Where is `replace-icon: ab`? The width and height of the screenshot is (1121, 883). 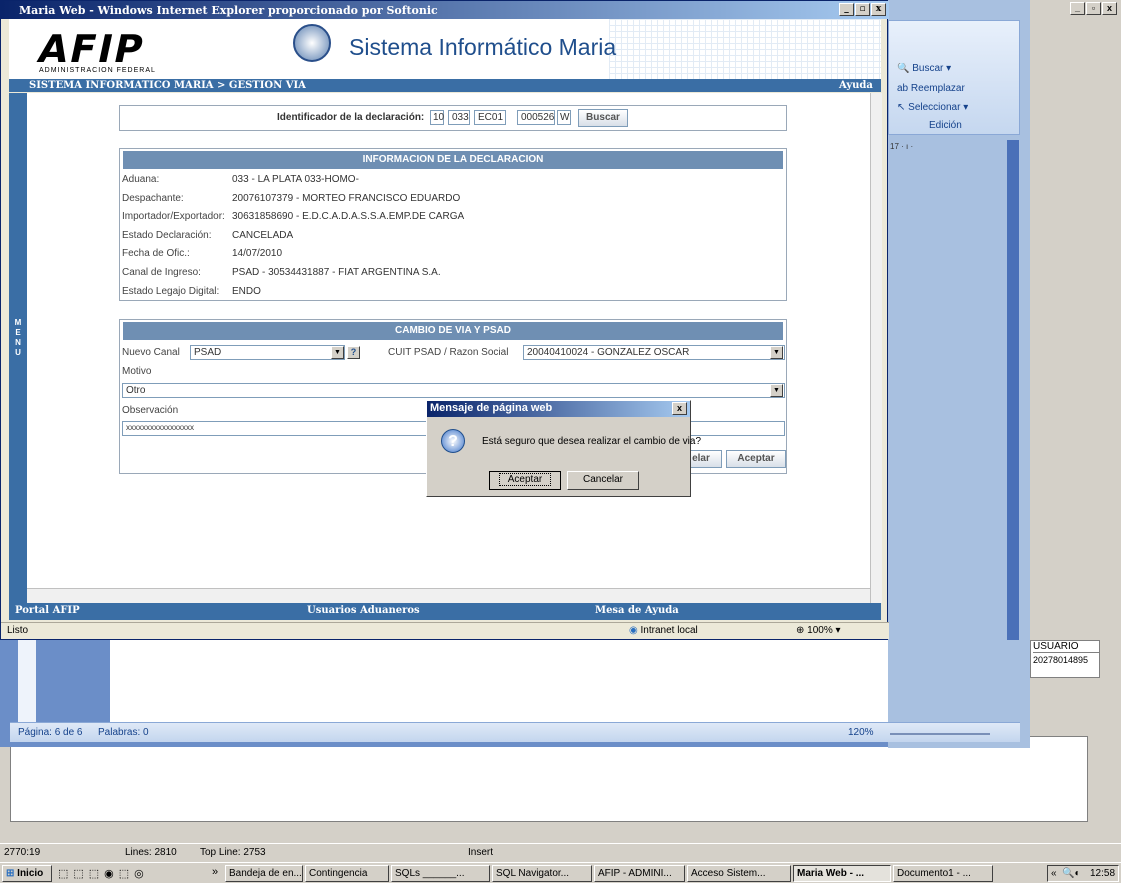
replace-icon: ab is located at coordinates (903, 88).